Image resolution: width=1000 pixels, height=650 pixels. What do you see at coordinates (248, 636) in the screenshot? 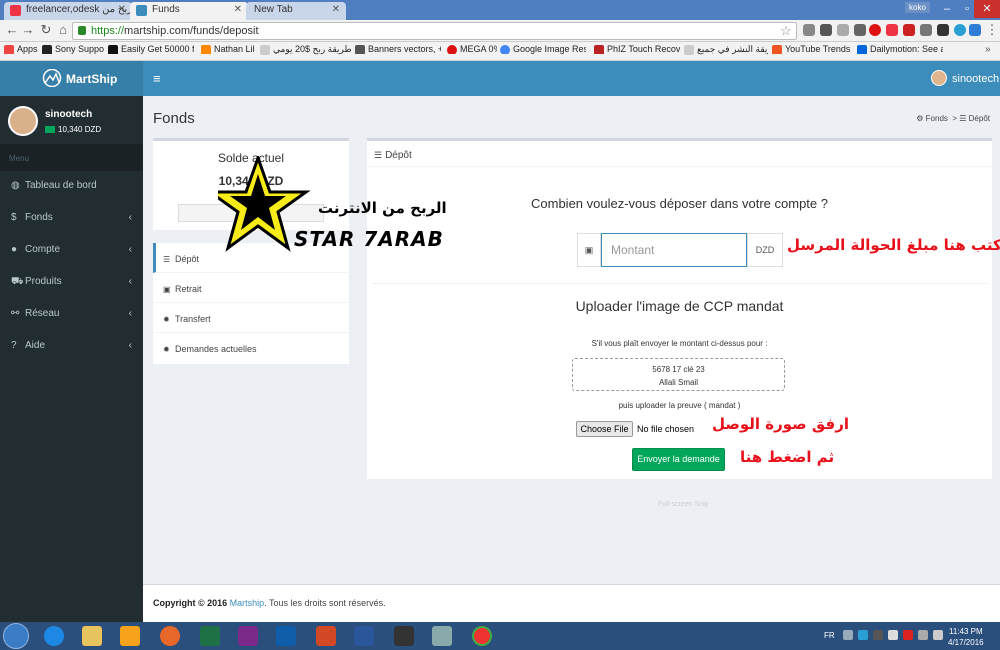
I see `onenote-icon` at bounding box center [248, 636].